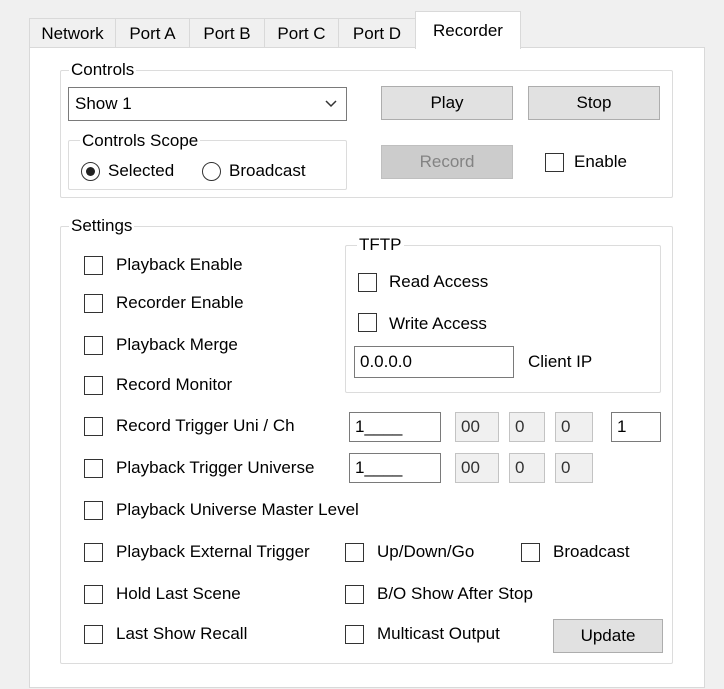 Image resolution: width=724 pixels, height=689 pixels. What do you see at coordinates (574, 468) in the screenshot?
I see `playback-trigger-field-4: 0` at bounding box center [574, 468].